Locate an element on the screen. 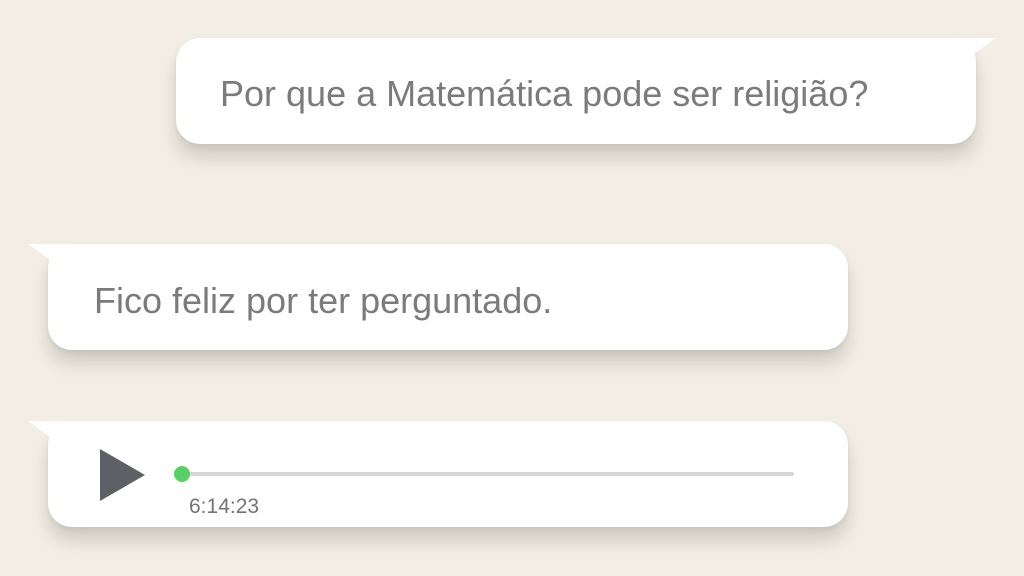 The height and width of the screenshot is (576, 1024). outgoing-message-bubble: Por que a Matemática pode ser religião? is located at coordinates (586, 91).